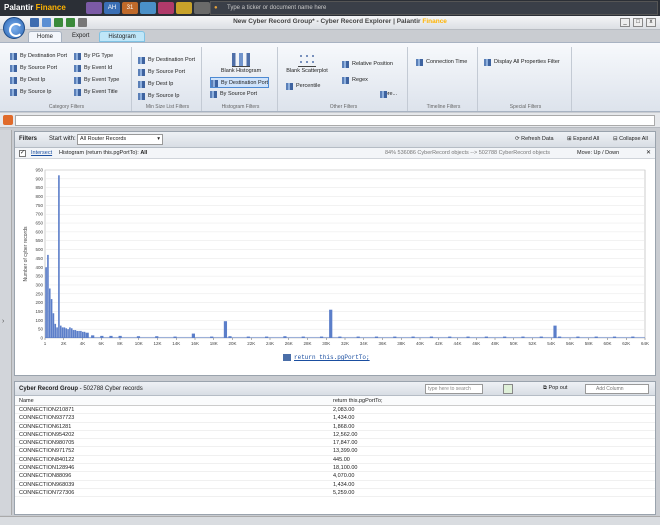  What do you see at coordinates (39, 196) in the screenshot?
I see `y-tick-label: 800` at bounding box center [39, 196].